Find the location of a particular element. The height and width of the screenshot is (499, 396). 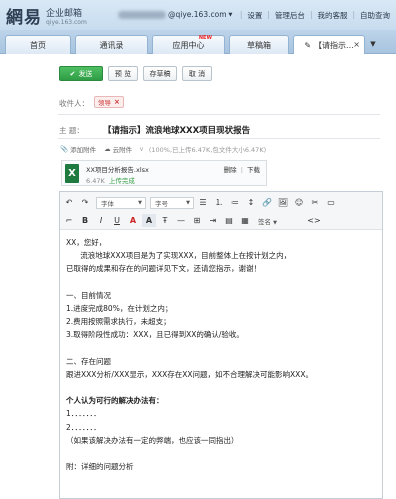

cloud-icon: ☁ is located at coordinates (107, 149).